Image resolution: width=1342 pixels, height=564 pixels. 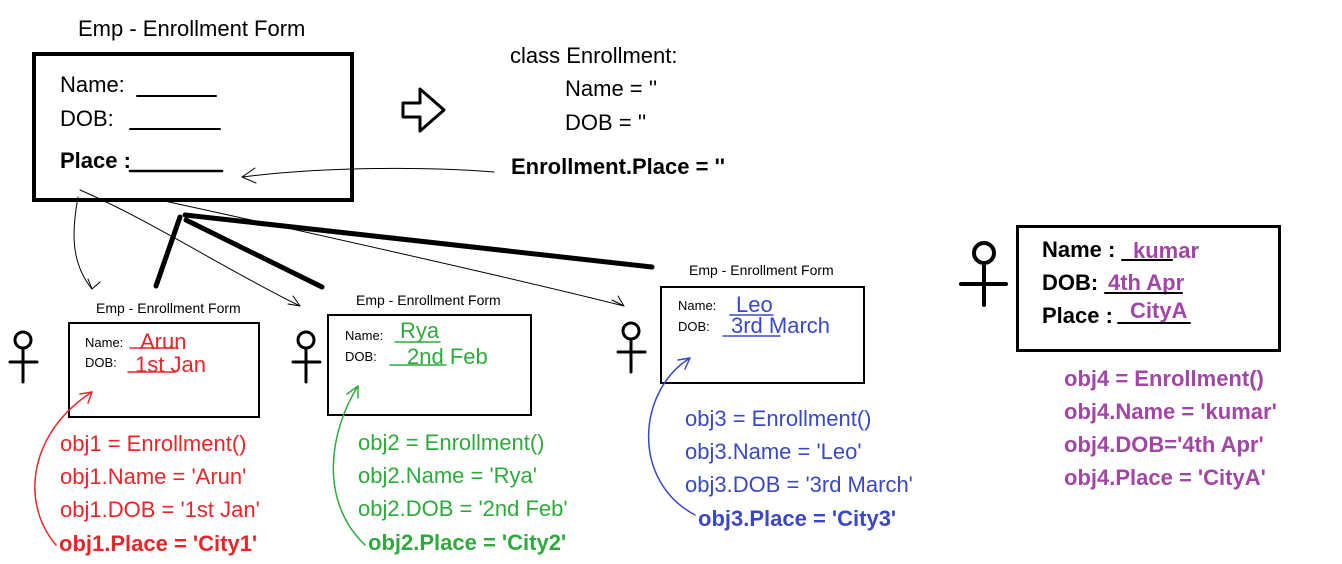 I want to click on thick-links, so click(x=404, y=251).